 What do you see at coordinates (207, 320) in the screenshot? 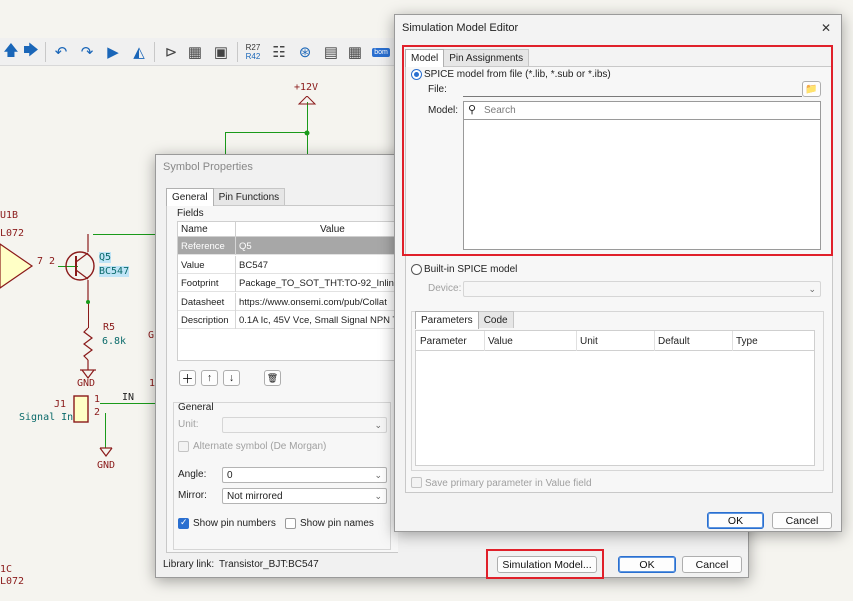
I see `field-name: Description` at bounding box center [207, 320].